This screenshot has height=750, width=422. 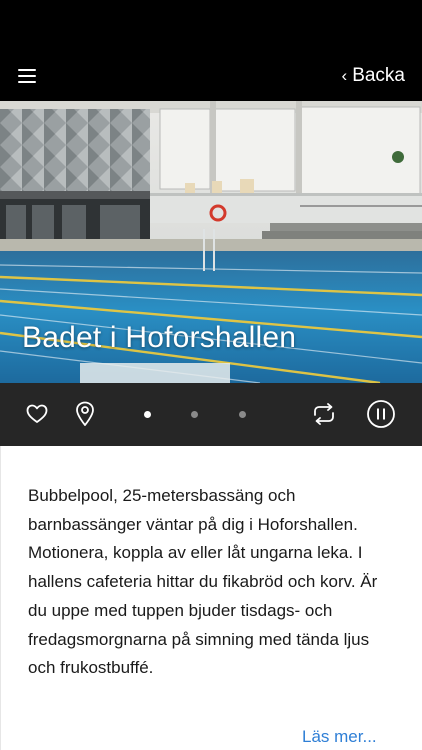 I want to click on navigation-bar: ‹ Backa, so click(x=211, y=75).